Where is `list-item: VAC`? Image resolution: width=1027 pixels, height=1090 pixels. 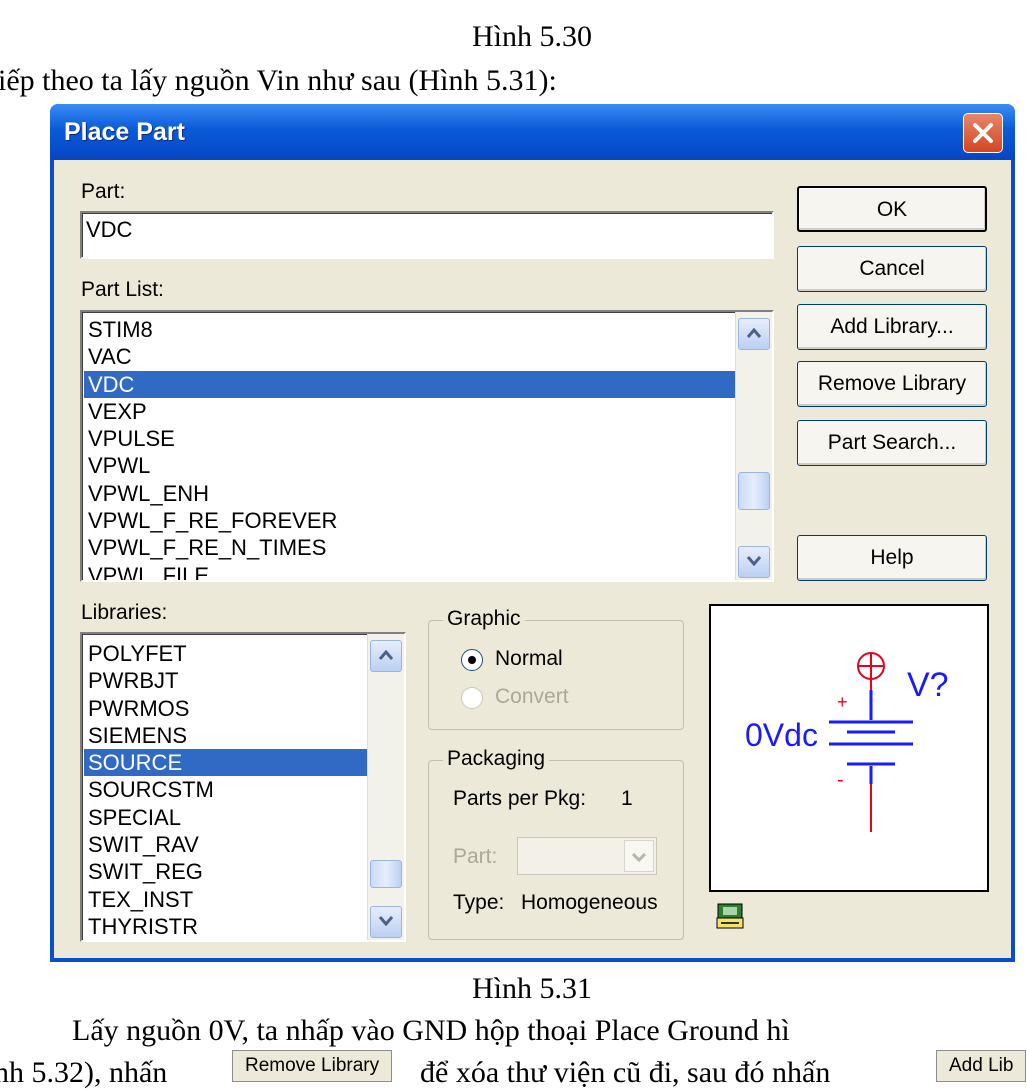 list-item: VAC is located at coordinates (410, 356).